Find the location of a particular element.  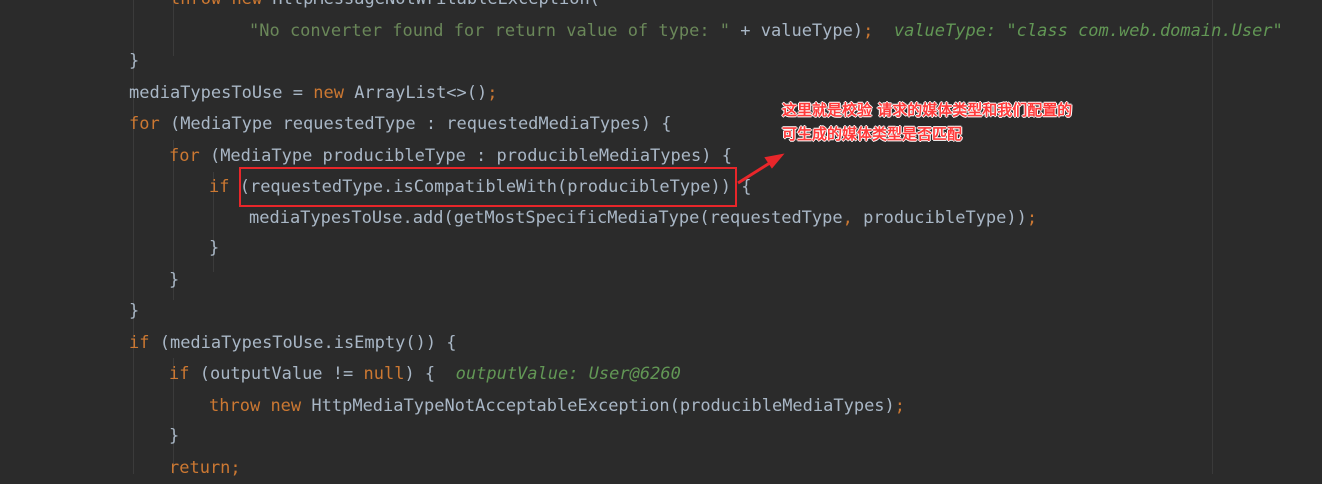

code-text: producibleType)) is located at coordinates (939, 218).